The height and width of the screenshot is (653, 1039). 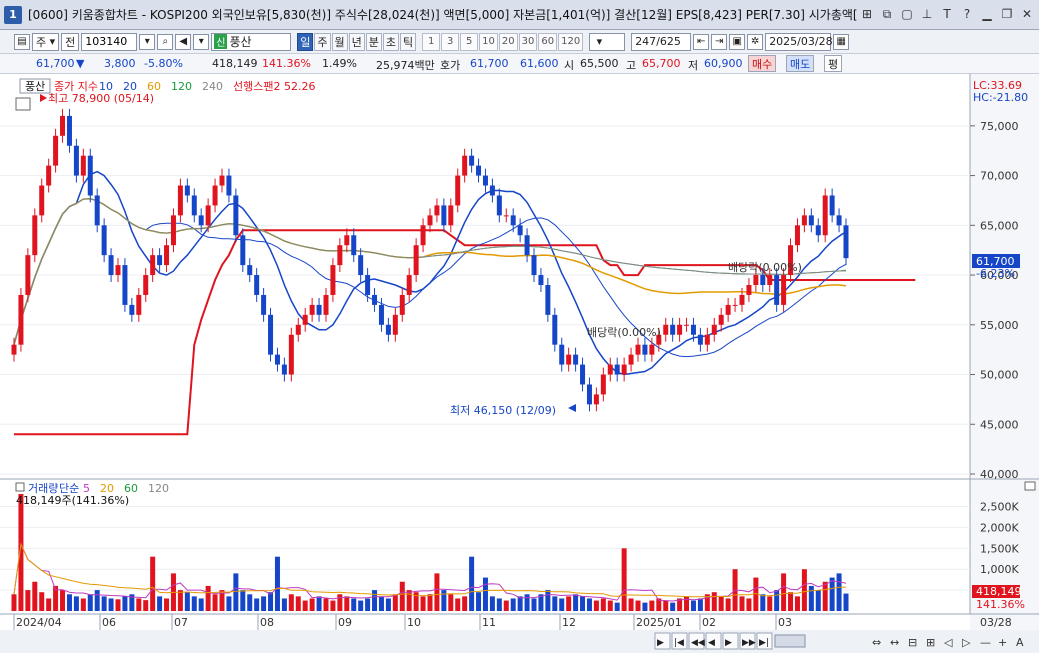 I want to click on interval-button-30: 30, so click(x=528, y=41).